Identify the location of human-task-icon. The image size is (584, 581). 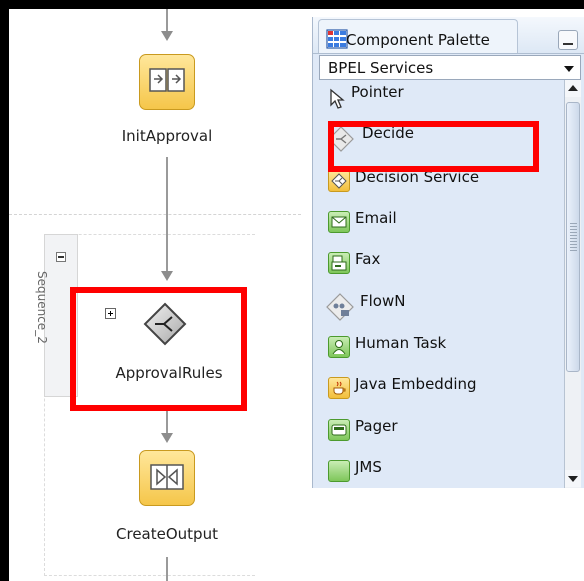
(339, 347).